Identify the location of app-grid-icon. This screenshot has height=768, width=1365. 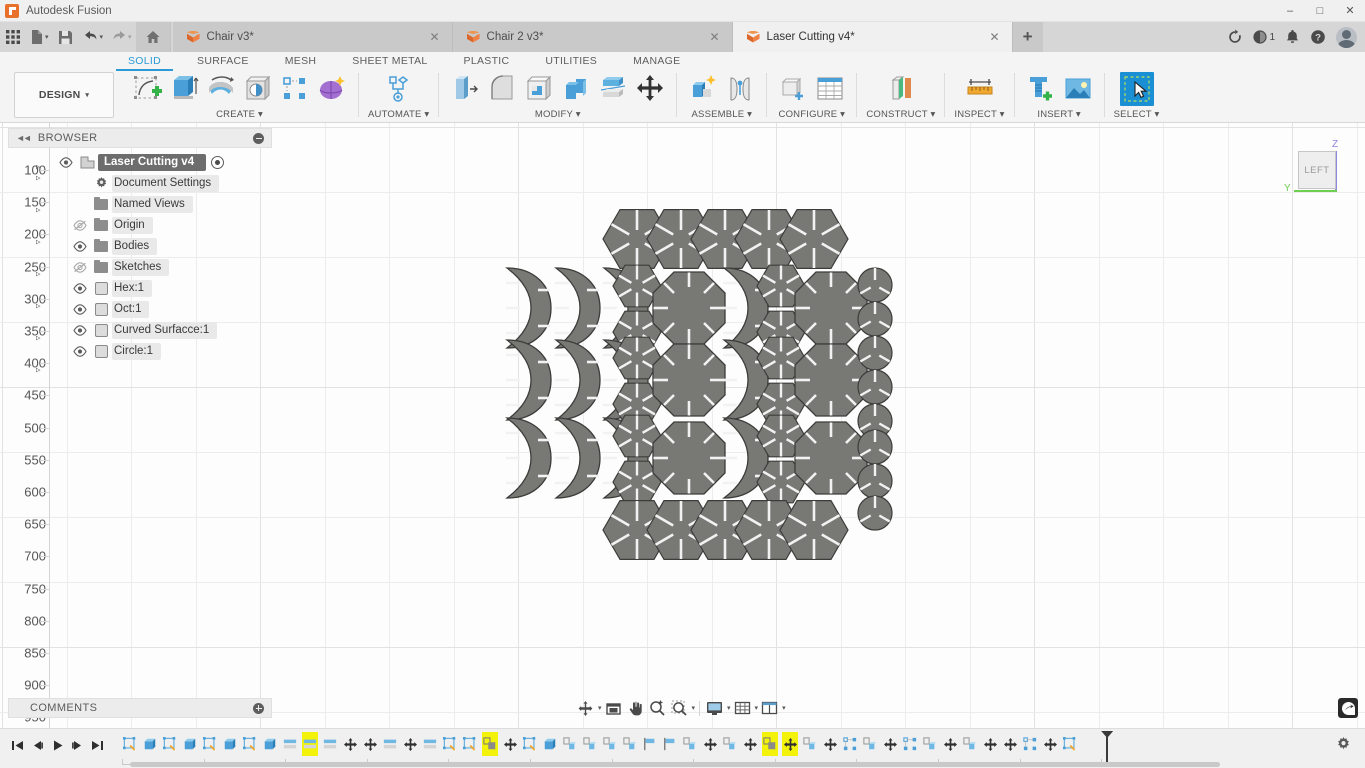
(13, 37).